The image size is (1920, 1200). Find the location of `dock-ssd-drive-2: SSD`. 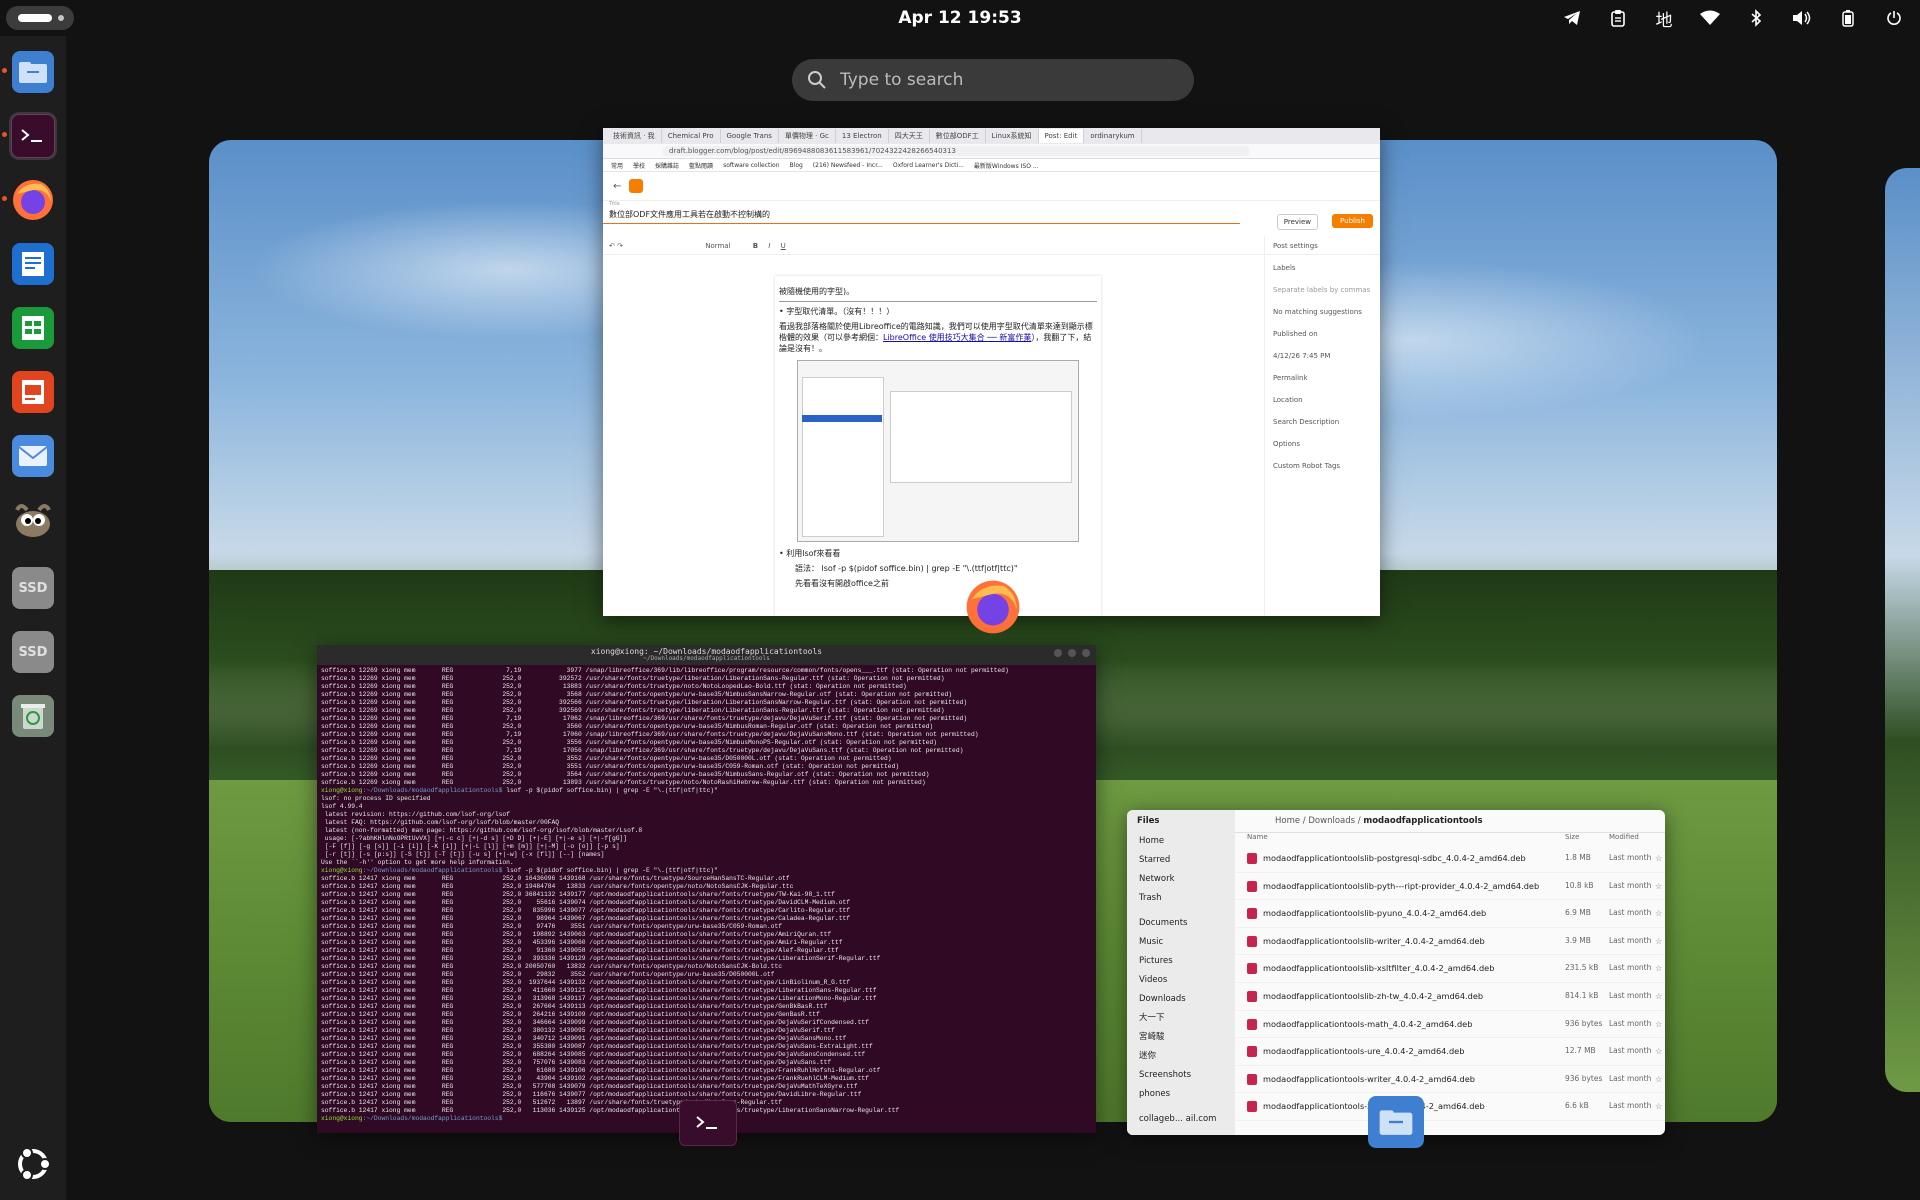

dock-ssd-drive-2: SSD is located at coordinates (33, 652).